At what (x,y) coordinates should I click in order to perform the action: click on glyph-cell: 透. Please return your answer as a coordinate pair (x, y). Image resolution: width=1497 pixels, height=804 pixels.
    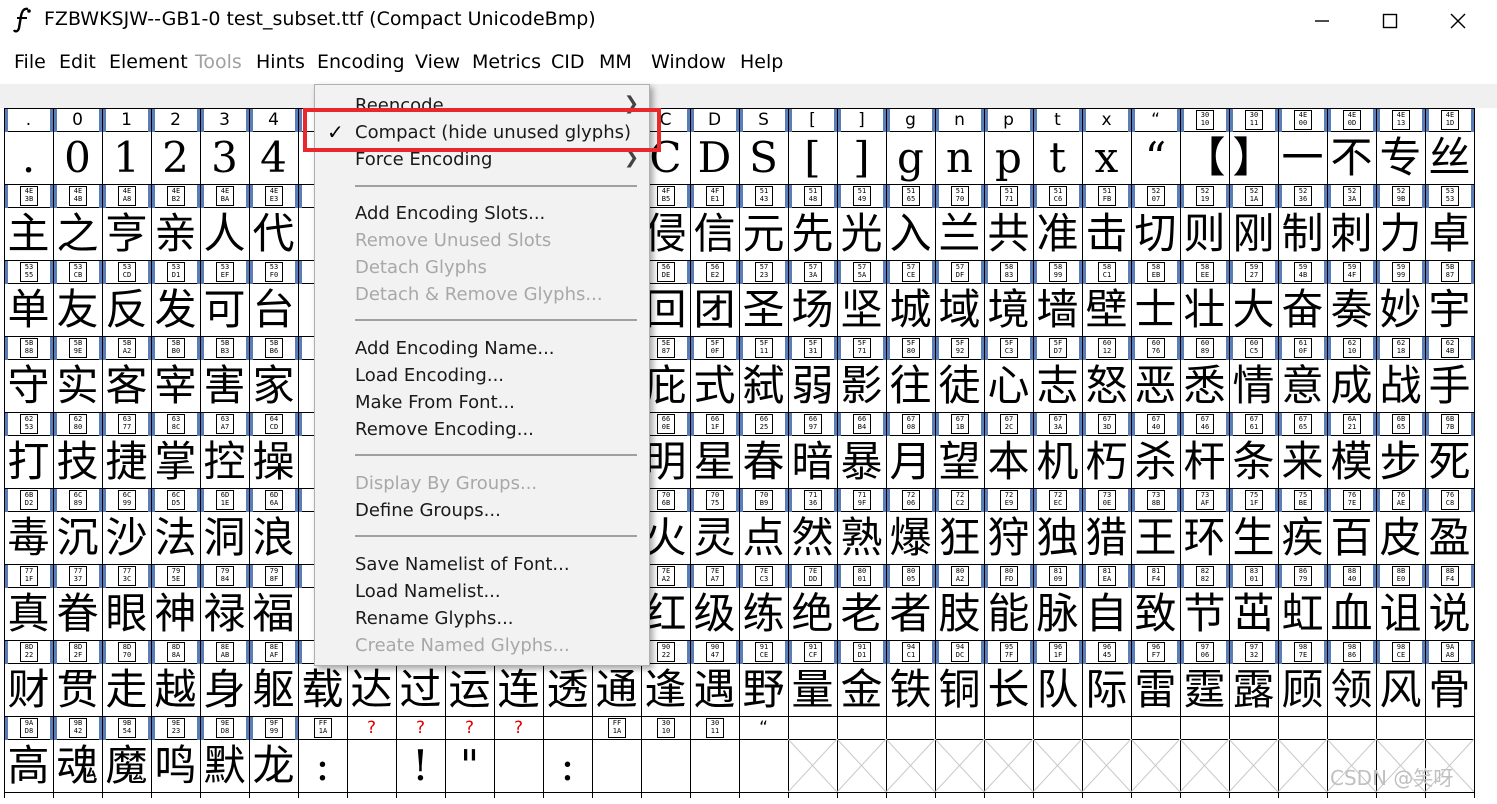
    Looking at the image, I should click on (567, 690).